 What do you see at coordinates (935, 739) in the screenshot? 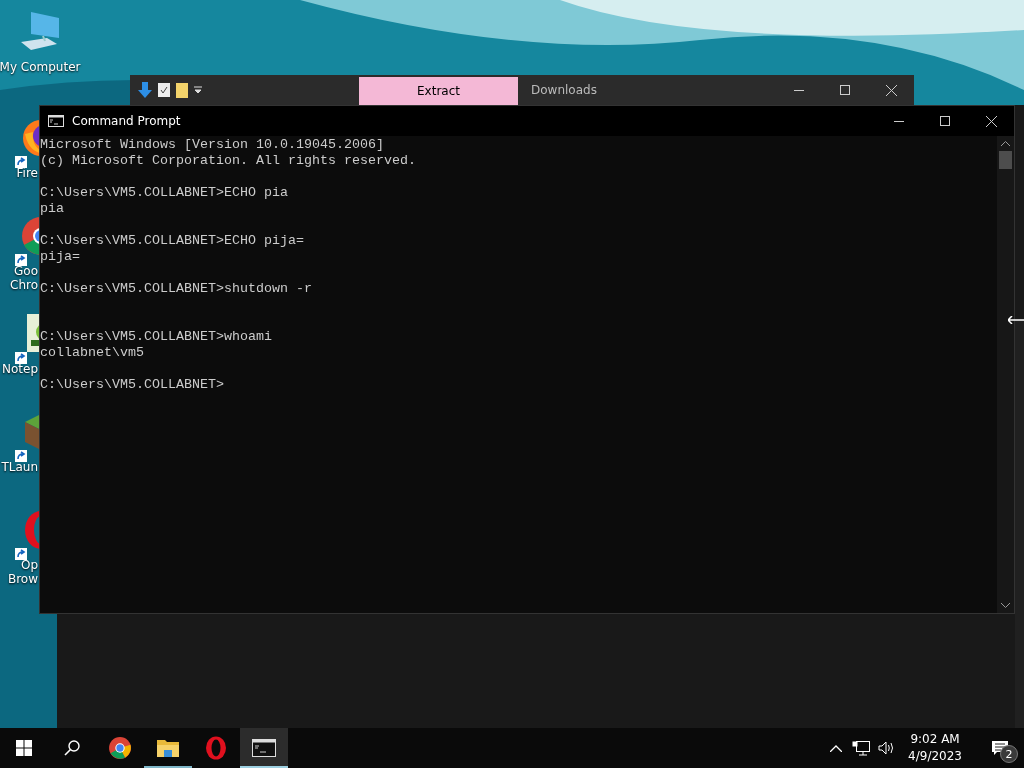
I see `clock-time: 9:02 AM` at bounding box center [935, 739].